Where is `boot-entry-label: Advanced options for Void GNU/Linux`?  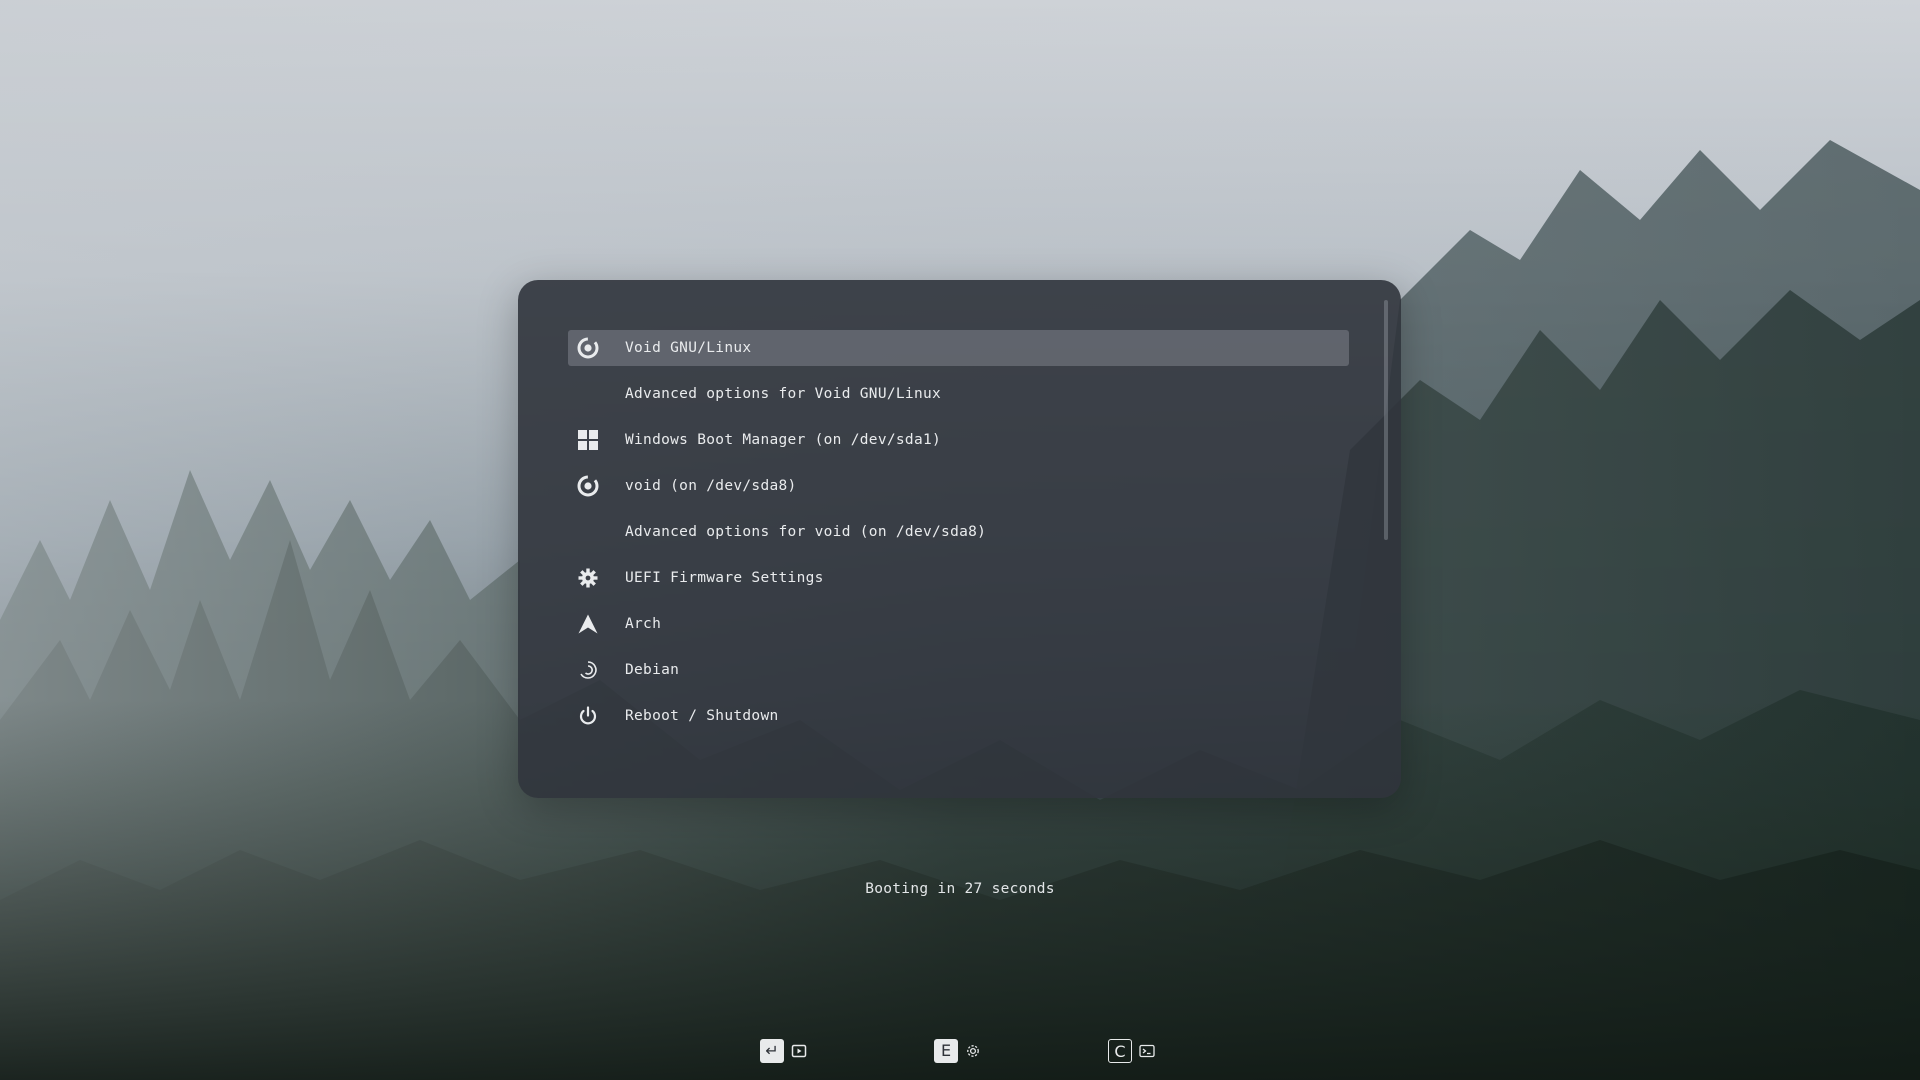 boot-entry-label: Advanced options for Void GNU/Linux is located at coordinates (783, 394).